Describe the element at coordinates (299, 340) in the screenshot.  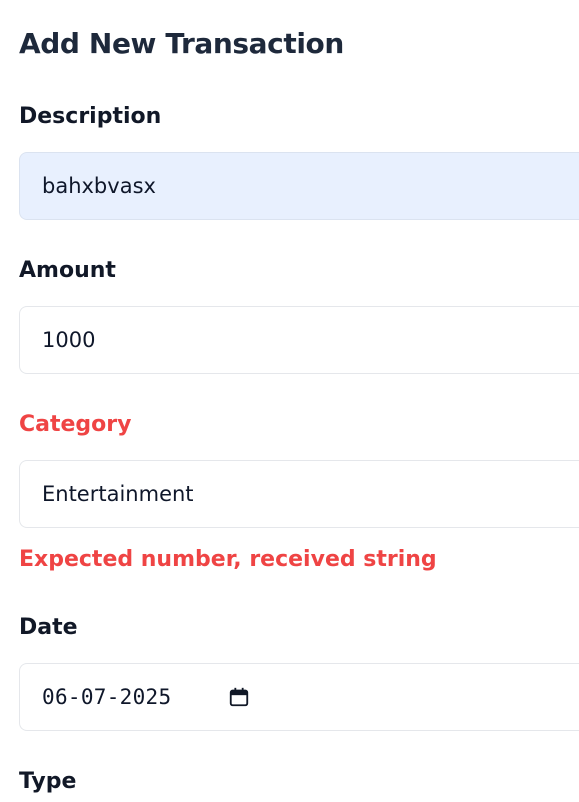
I see `amount-input: 1000` at that location.